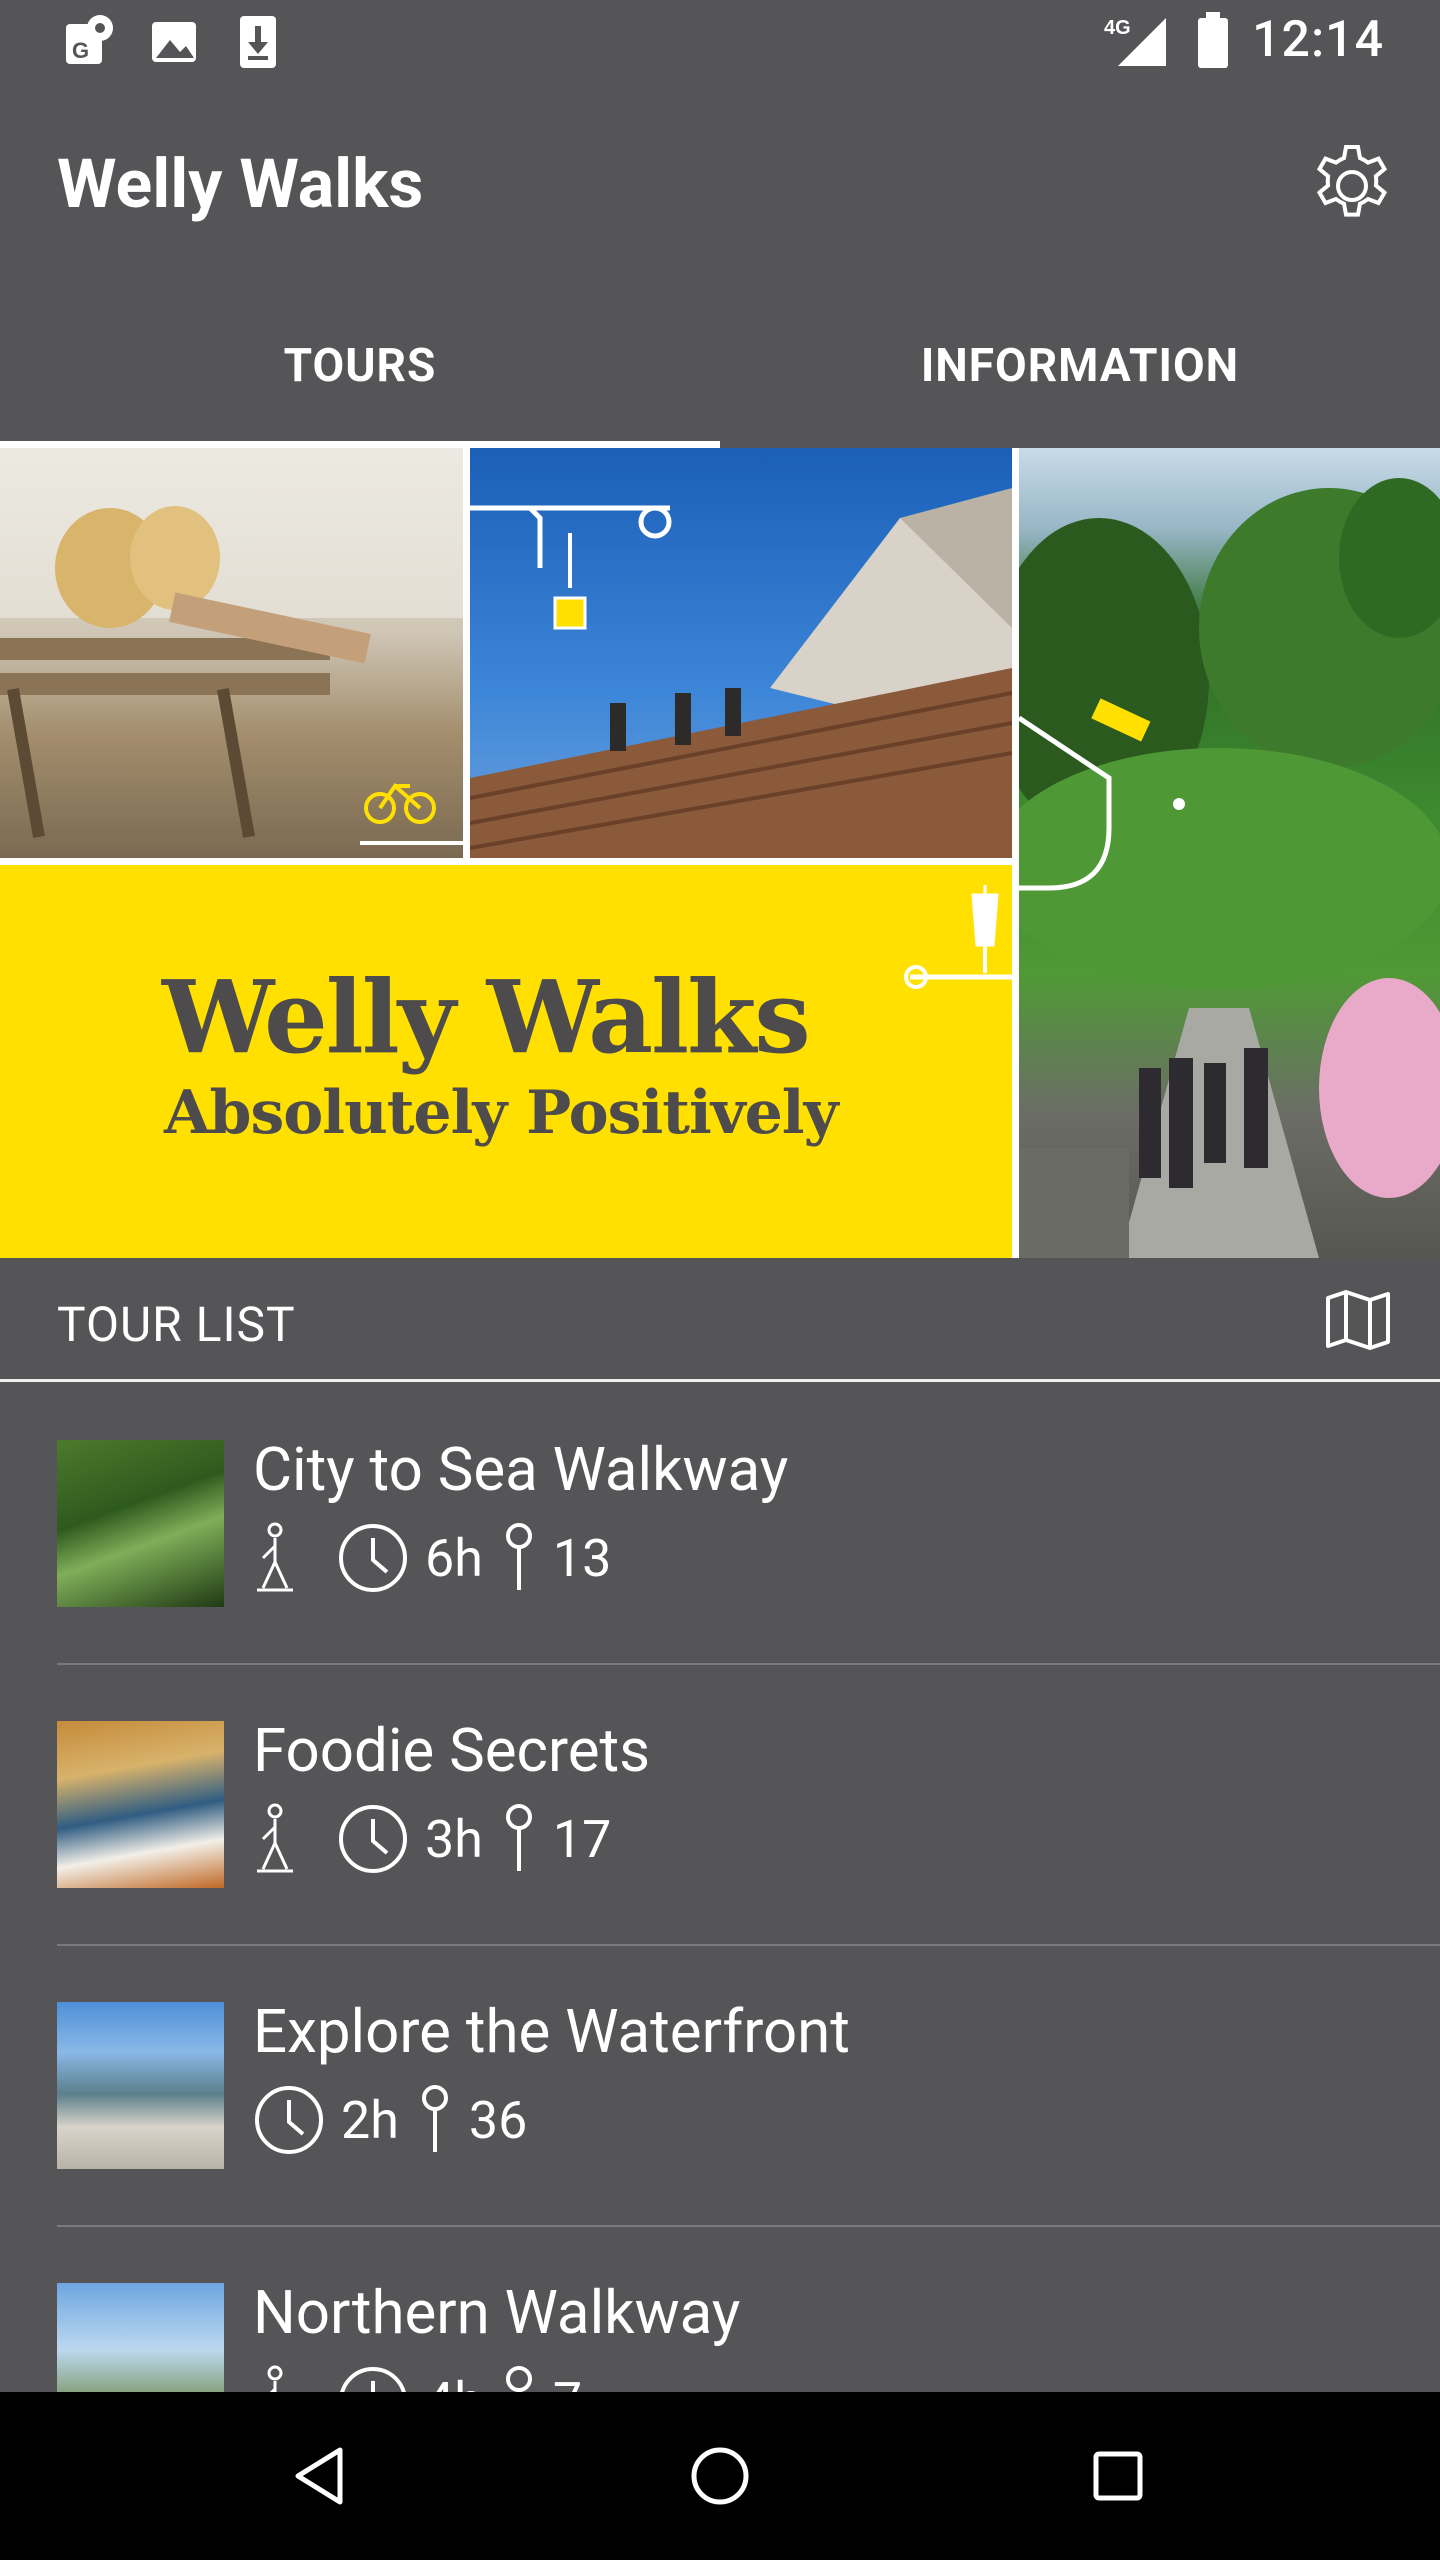 This screenshot has height=2560, width=1440. I want to click on image-notification-icon, so click(174, 42).